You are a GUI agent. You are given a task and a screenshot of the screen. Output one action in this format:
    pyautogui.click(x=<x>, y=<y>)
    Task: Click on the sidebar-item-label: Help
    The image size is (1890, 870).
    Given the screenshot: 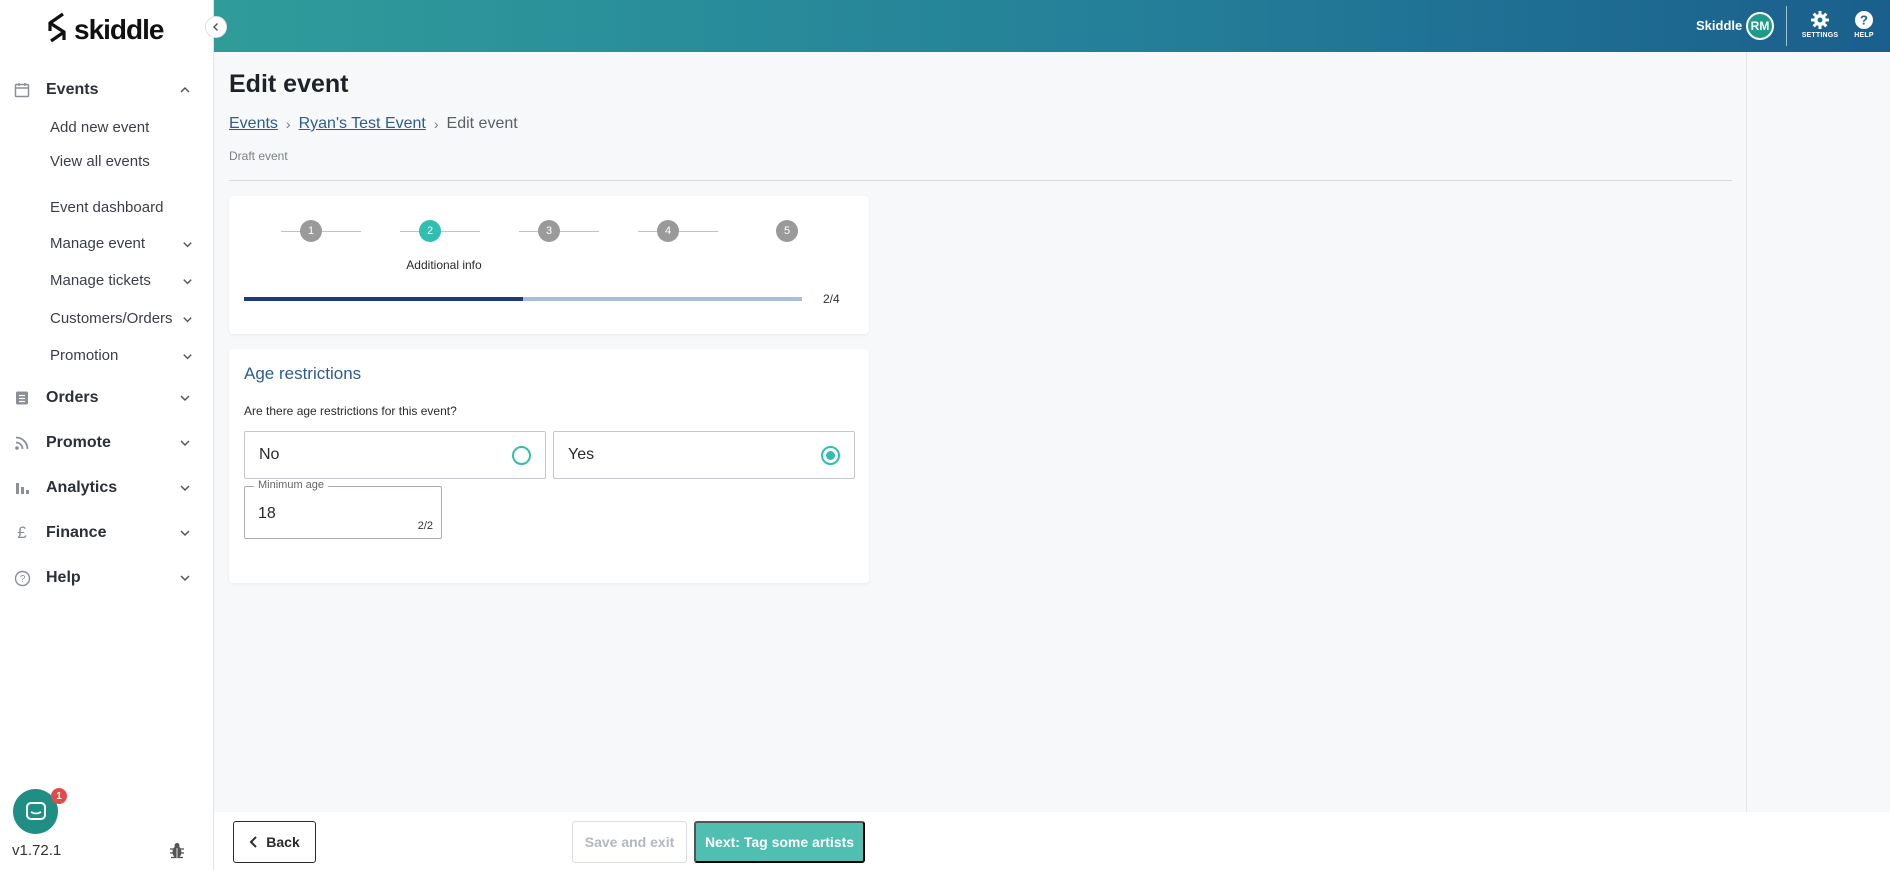 What is the action you would take?
    pyautogui.click(x=63, y=577)
    